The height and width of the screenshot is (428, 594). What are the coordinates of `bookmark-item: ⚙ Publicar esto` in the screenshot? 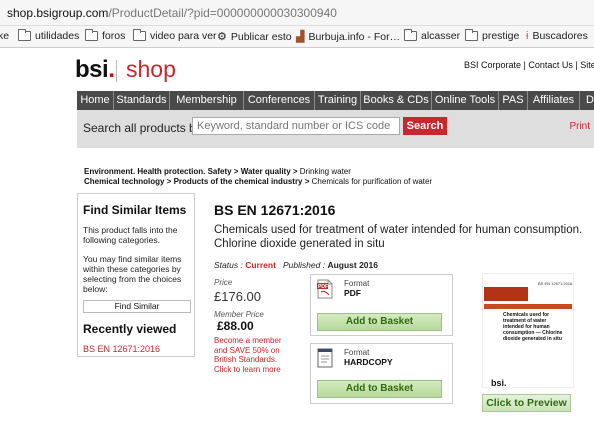 It's located at (254, 37).